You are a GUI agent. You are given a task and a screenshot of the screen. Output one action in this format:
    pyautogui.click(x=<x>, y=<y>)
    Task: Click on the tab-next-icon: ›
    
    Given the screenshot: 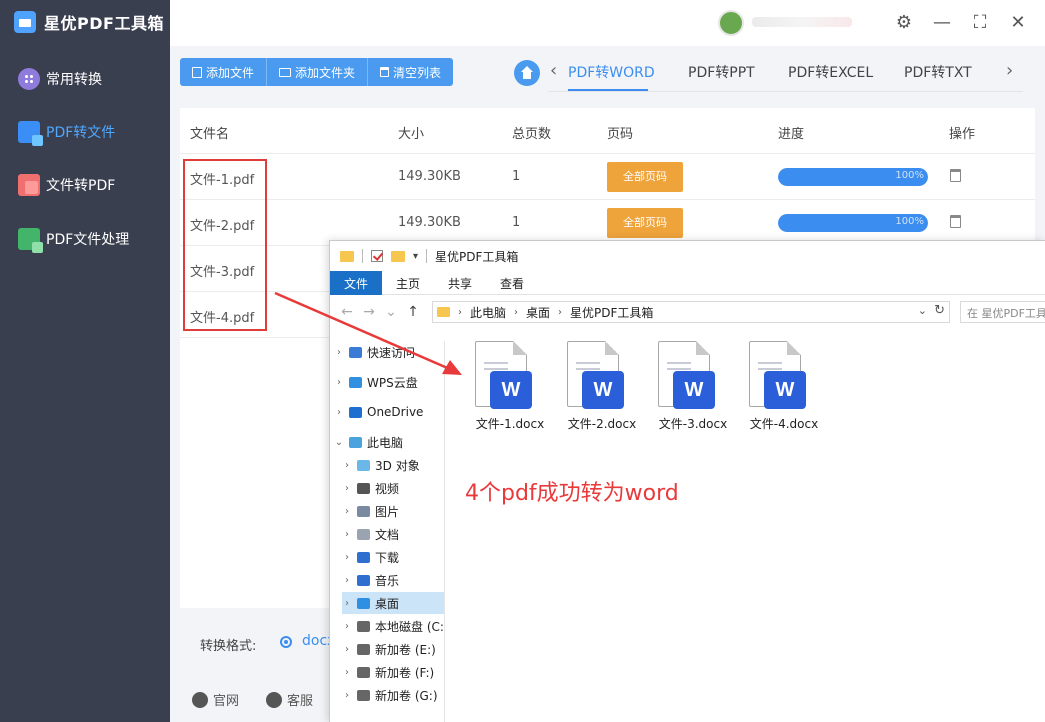 What is the action you would take?
    pyautogui.click(x=1009, y=70)
    